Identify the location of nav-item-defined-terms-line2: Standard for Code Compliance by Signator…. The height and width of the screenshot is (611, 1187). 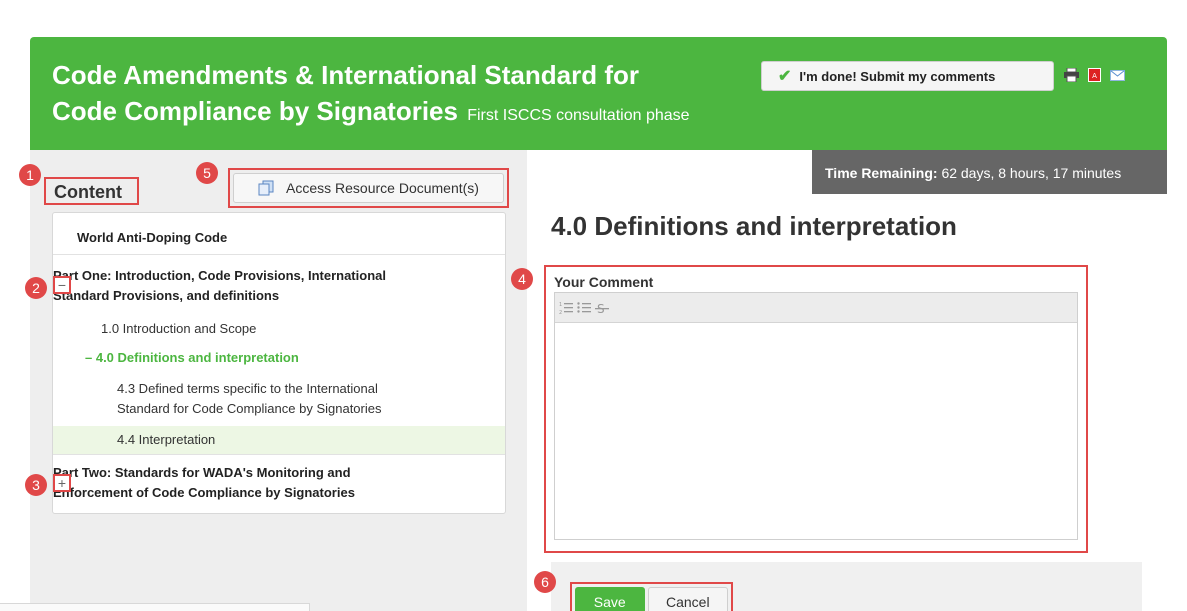
(249, 408).